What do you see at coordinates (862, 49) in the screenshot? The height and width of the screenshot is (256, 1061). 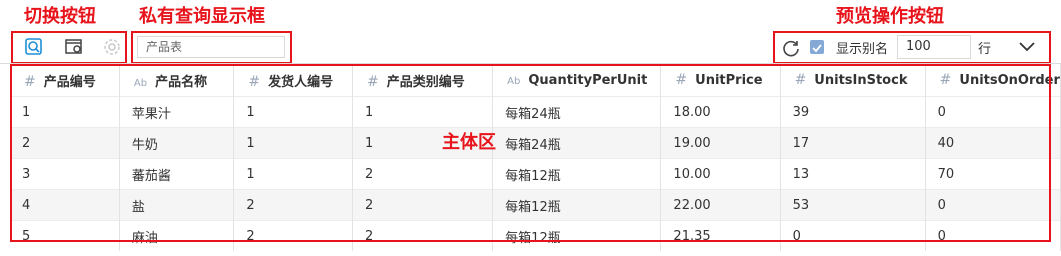 I see `show-alias-label: 显示别名` at bounding box center [862, 49].